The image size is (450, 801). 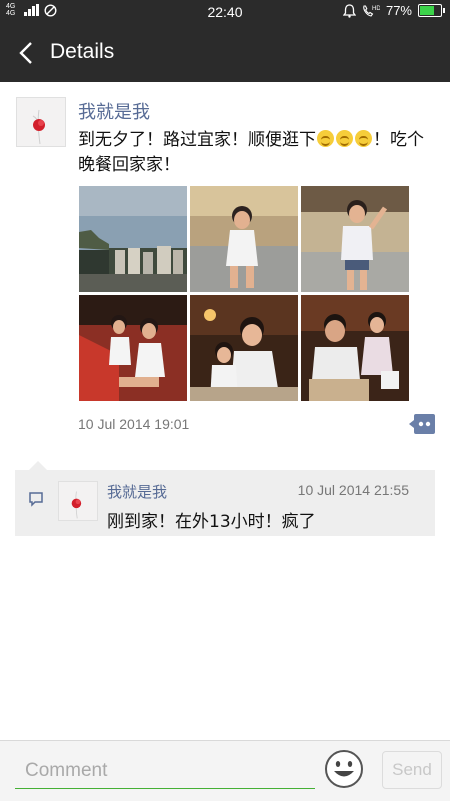 I want to click on city-skyline-photo, so click(x=133, y=239).